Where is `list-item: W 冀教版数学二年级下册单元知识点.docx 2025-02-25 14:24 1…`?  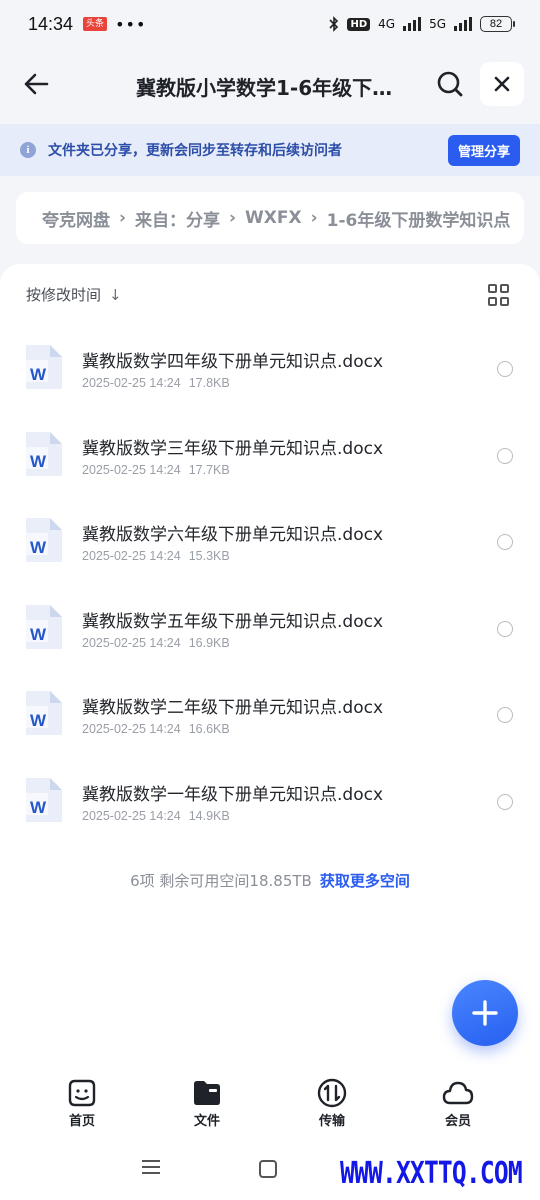 list-item: W 冀教版数学二年级下册单元知识点.docx 2025-02-25 14:24 1… is located at coordinates (270, 711).